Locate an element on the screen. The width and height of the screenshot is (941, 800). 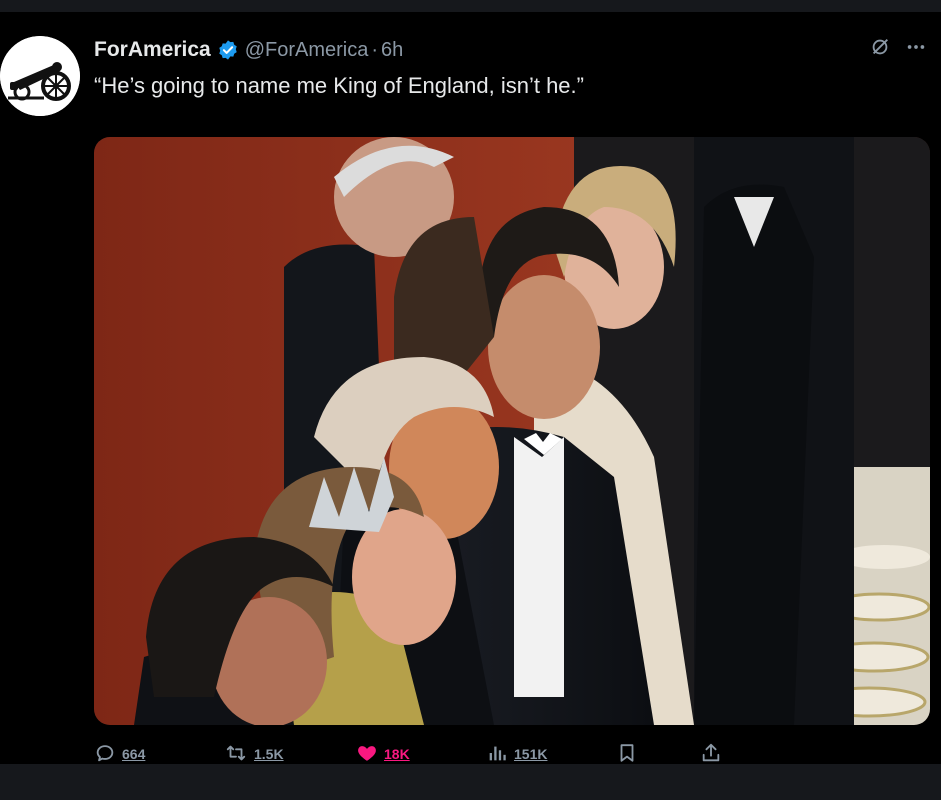
retweet-icon is located at coordinates (236, 754).